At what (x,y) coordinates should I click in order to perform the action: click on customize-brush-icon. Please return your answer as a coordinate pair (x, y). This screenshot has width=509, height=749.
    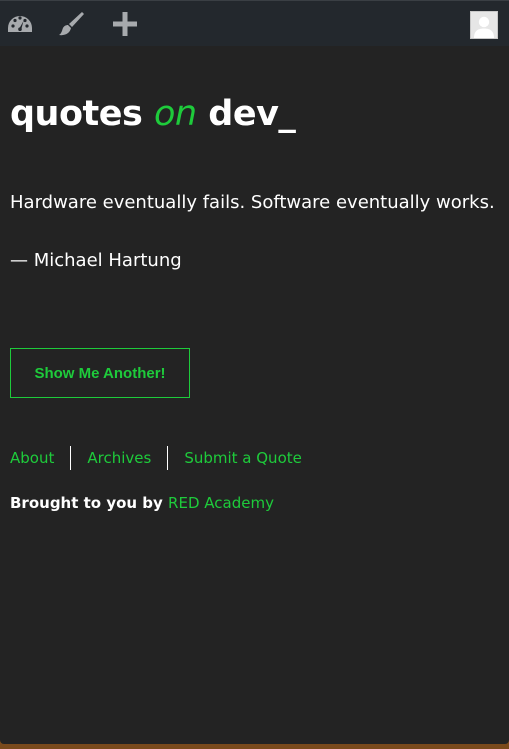
    Looking at the image, I should click on (71, 24).